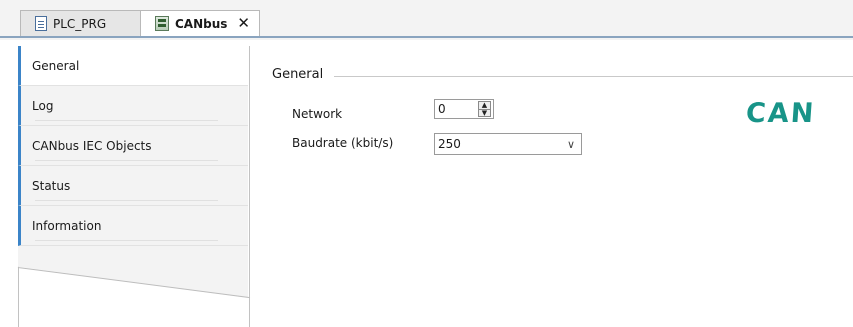  Describe the element at coordinates (133, 106) in the screenshot. I see `sidebar-item-log: Log` at that location.